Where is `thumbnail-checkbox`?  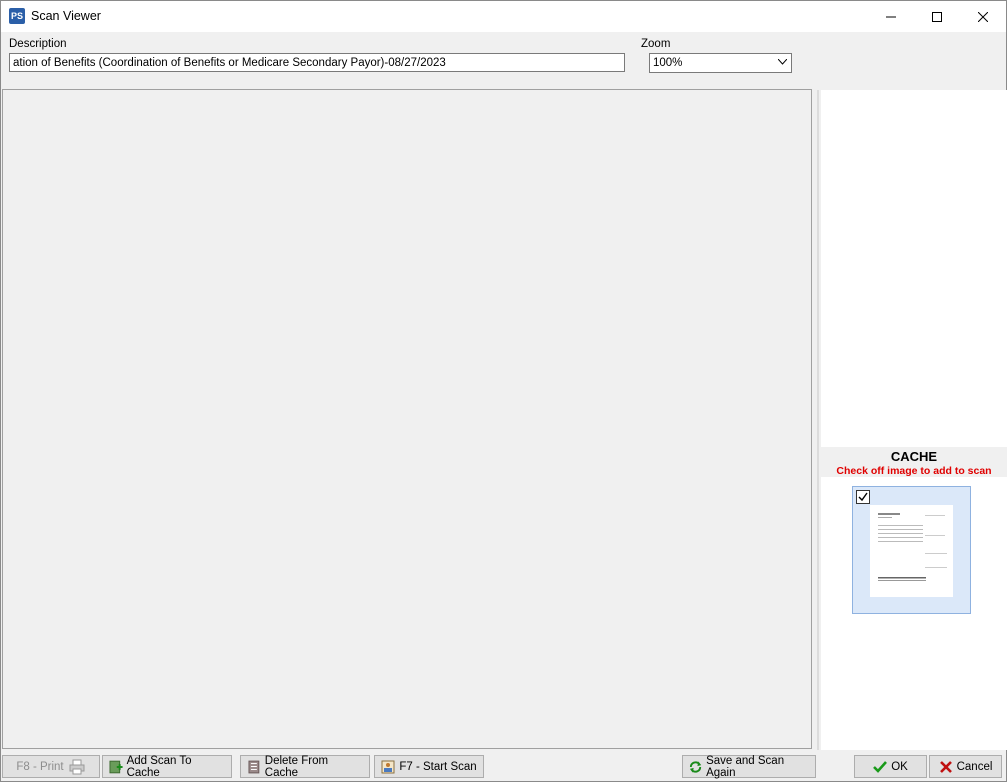 thumbnail-checkbox is located at coordinates (863, 497).